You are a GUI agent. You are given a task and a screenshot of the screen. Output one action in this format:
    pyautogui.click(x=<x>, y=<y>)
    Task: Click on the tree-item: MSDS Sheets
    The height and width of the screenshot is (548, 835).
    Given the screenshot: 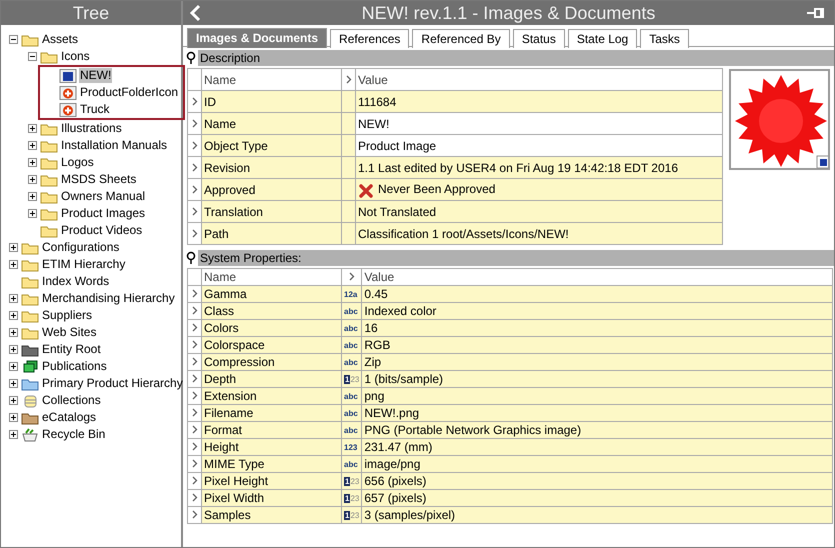 What is the action you would take?
    pyautogui.click(x=99, y=179)
    